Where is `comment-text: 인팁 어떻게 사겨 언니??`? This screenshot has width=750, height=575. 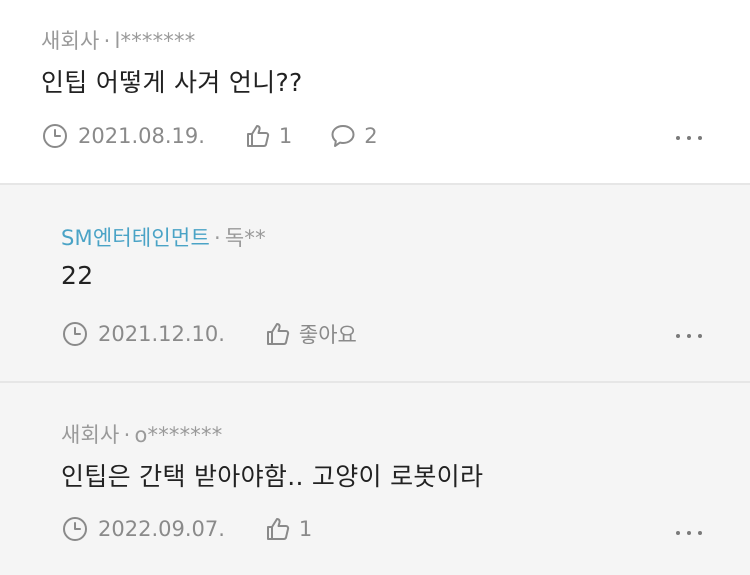
comment-text: 인팁 어떻게 사겨 언니?? is located at coordinates (172, 82).